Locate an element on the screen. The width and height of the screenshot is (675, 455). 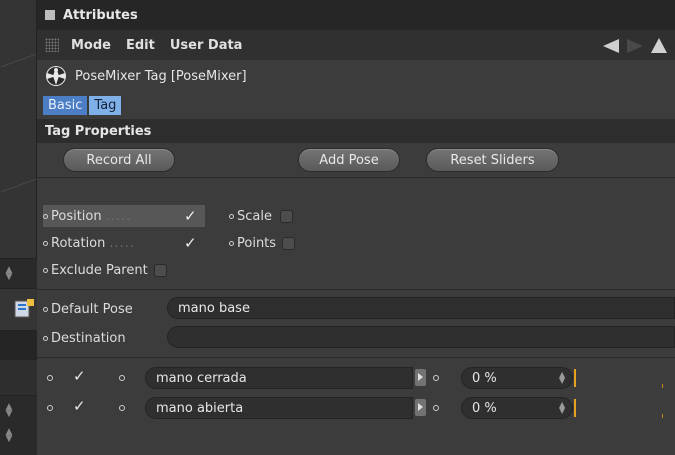
nav-arrows is located at coordinates (635, 45).